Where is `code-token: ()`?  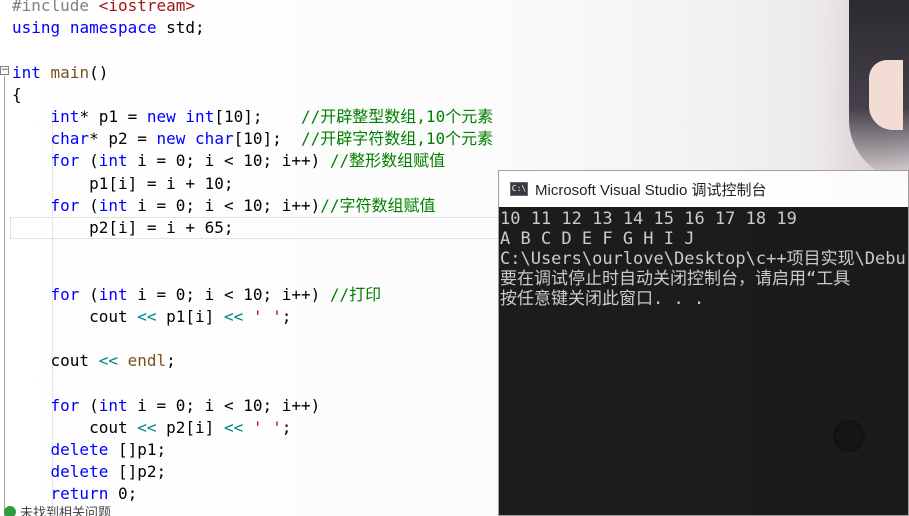 code-token: () is located at coordinates (99, 72).